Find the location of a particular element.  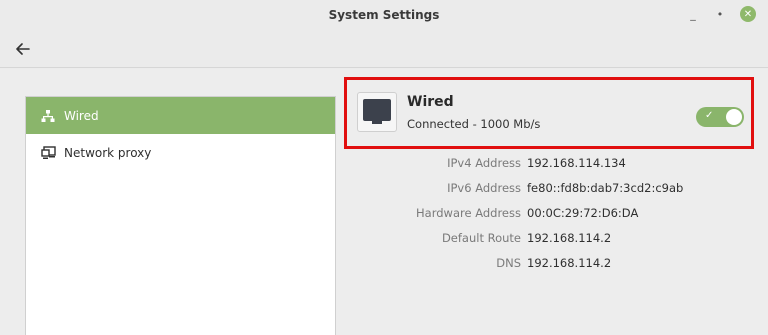

network-wired-icon is located at coordinates (48, 116).